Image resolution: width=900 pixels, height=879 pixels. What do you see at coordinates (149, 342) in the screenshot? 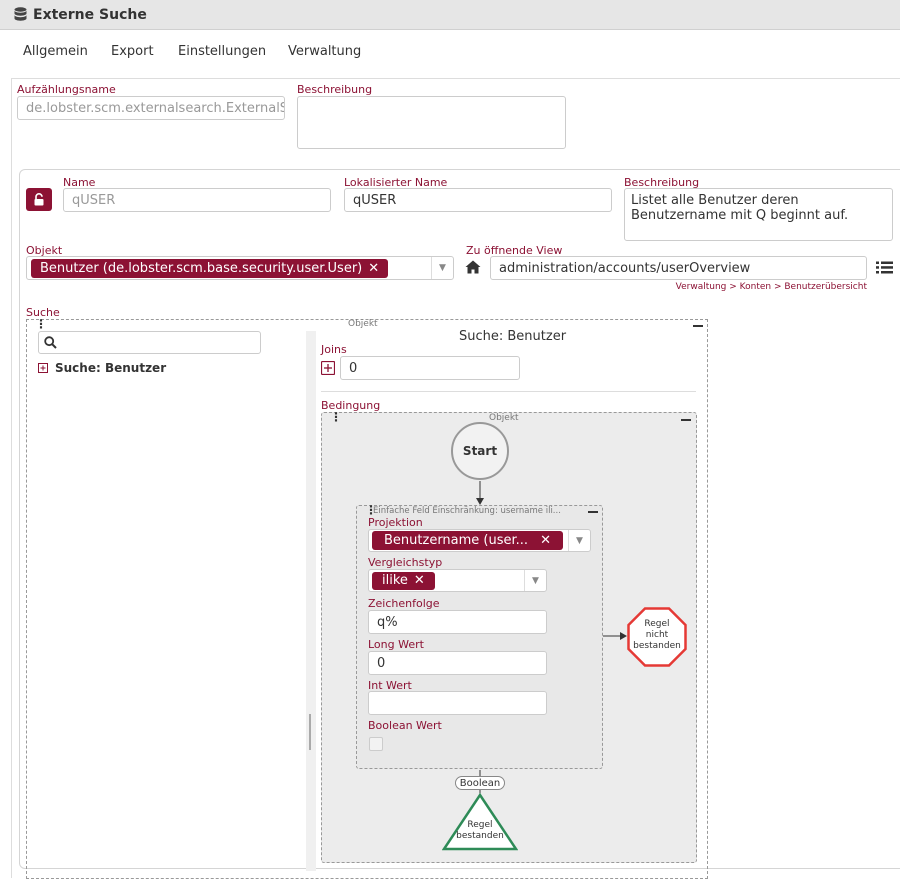
I see `tree-search-field` at bounding box center [149, 342].